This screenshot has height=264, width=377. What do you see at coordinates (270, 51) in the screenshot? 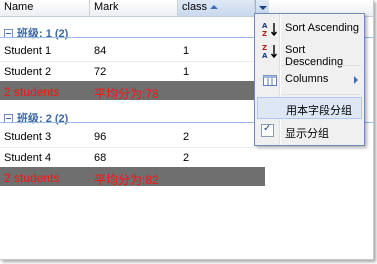
I see `sort-descending-icon: Z A` at bounding box center [270, 51].